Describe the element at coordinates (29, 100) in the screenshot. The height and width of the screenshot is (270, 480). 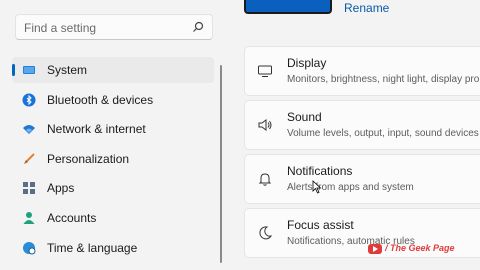
I see `bluetooth-icon` at that location.